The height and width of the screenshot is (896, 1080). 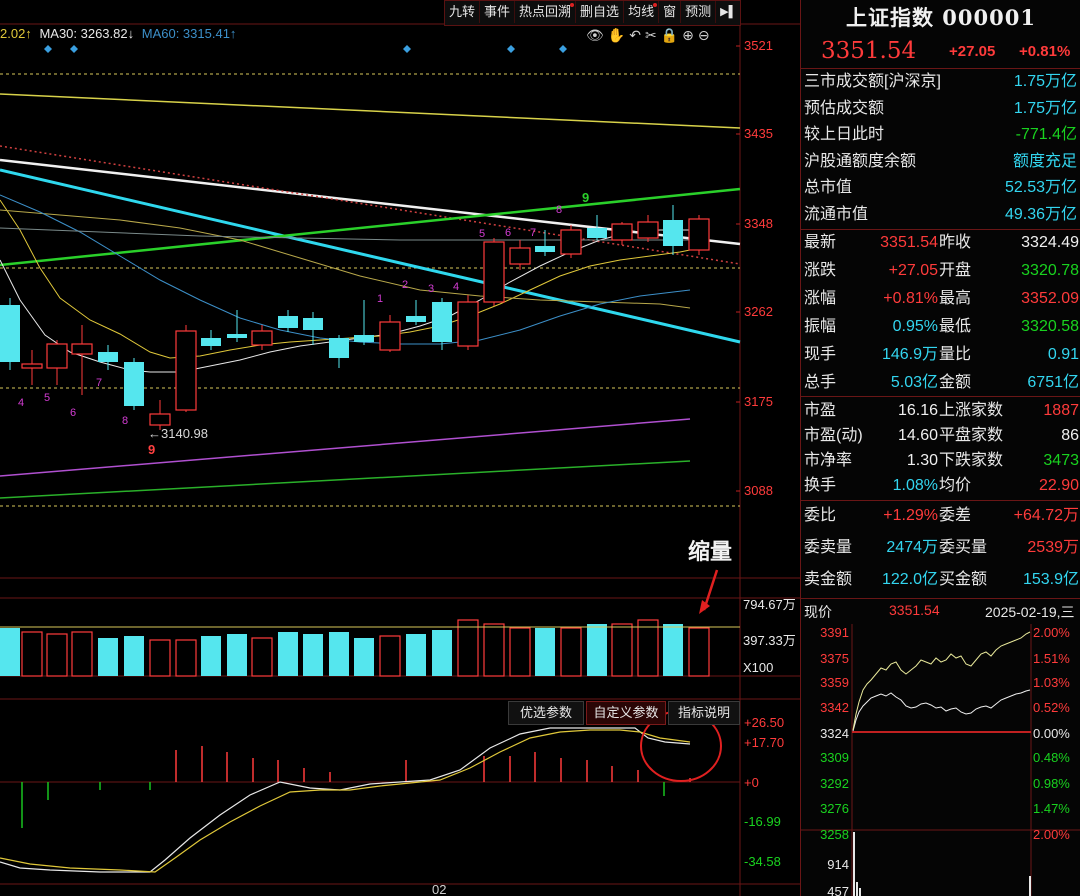 What do you see at coordinates (178, 433) in the screenshot?
I see `low-price-label: ←3140.98` at bounding box center [178, 433].